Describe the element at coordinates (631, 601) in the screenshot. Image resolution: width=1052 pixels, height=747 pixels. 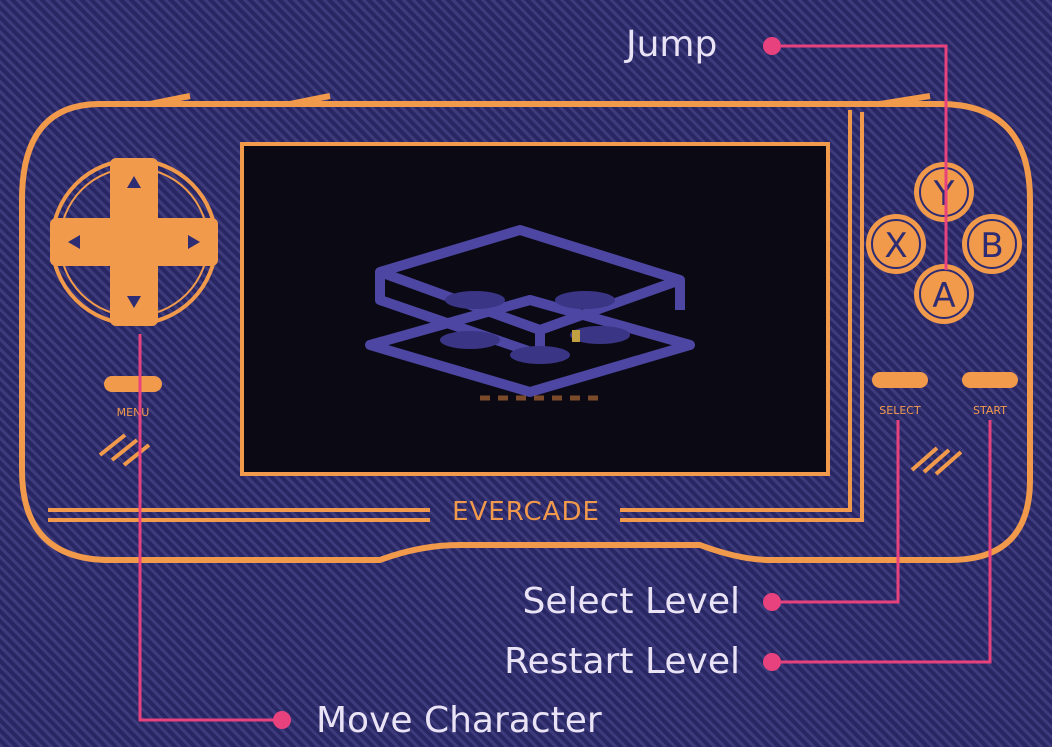
I see `select-level-callout: Select Level` at that location.